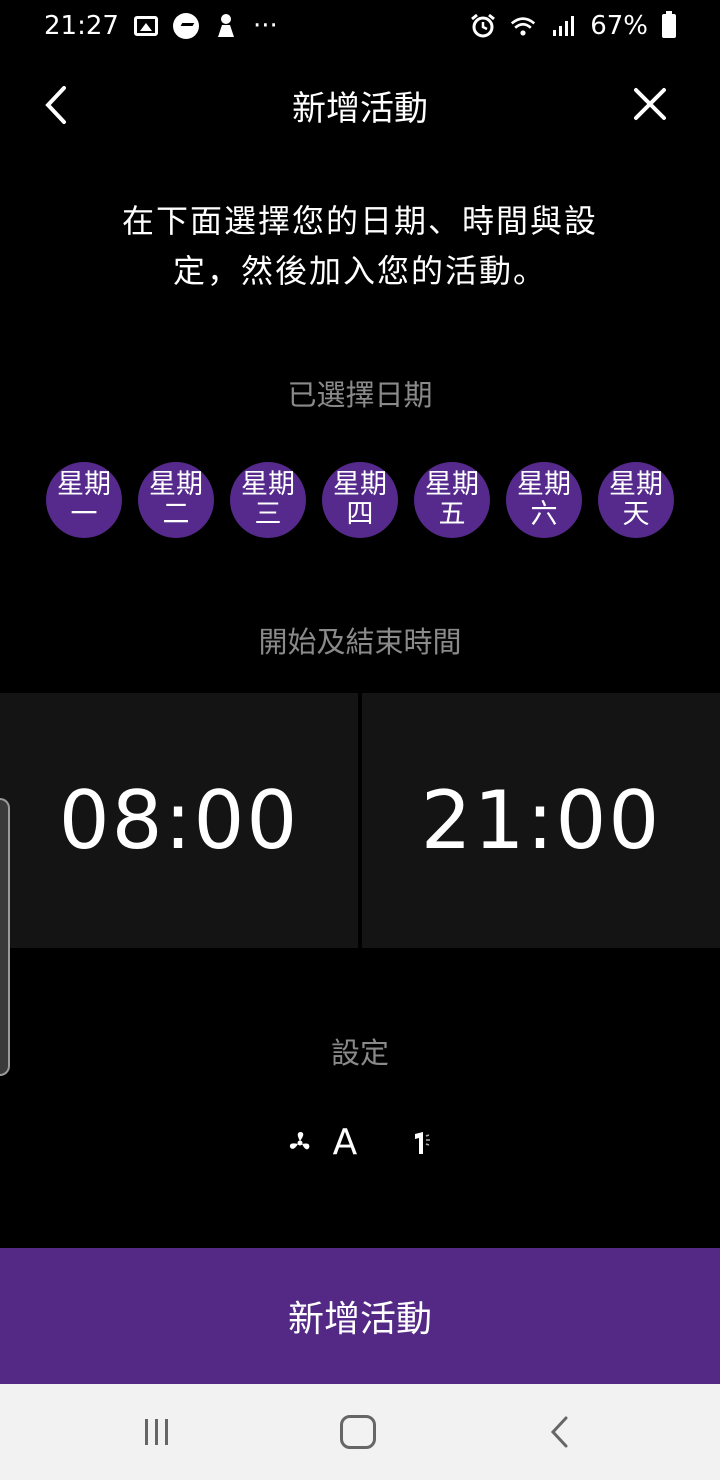 The image size is (720, 1480). I want to click on status-right: 67%, so click(573, 26).